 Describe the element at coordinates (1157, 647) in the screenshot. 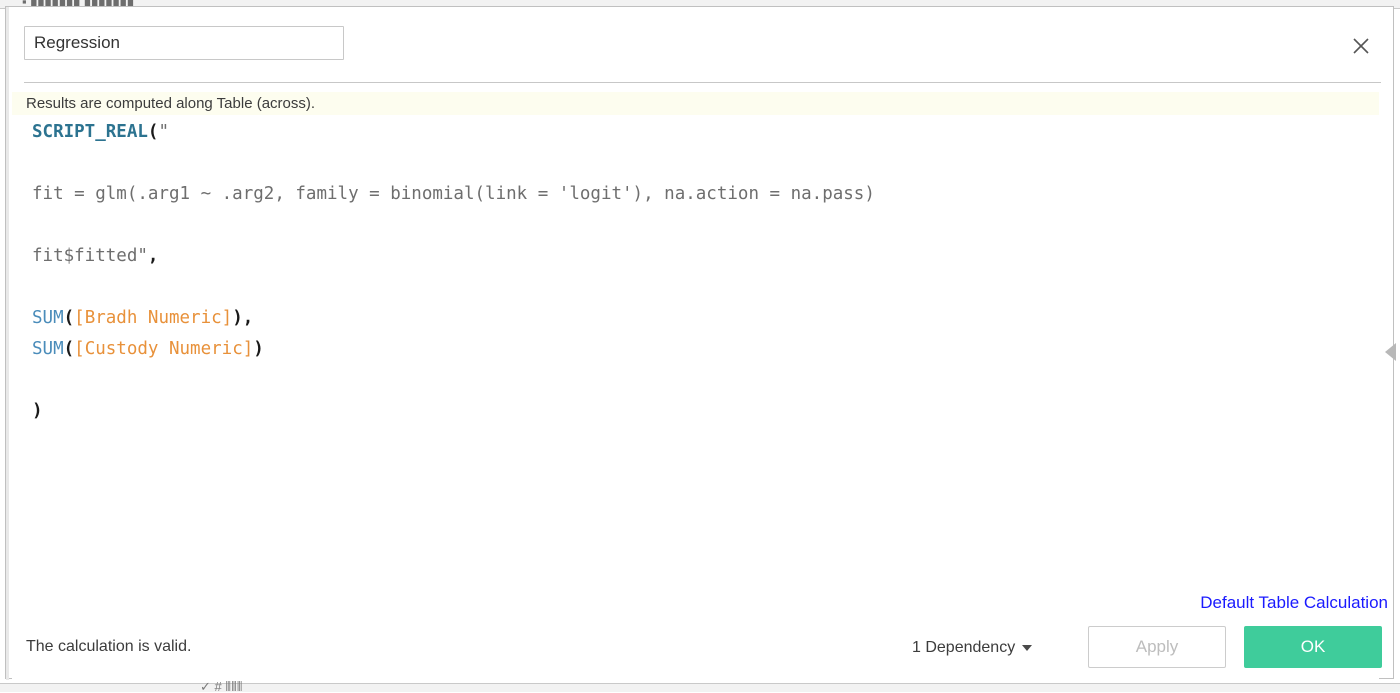

I see `apply-button: Apply` at that location.